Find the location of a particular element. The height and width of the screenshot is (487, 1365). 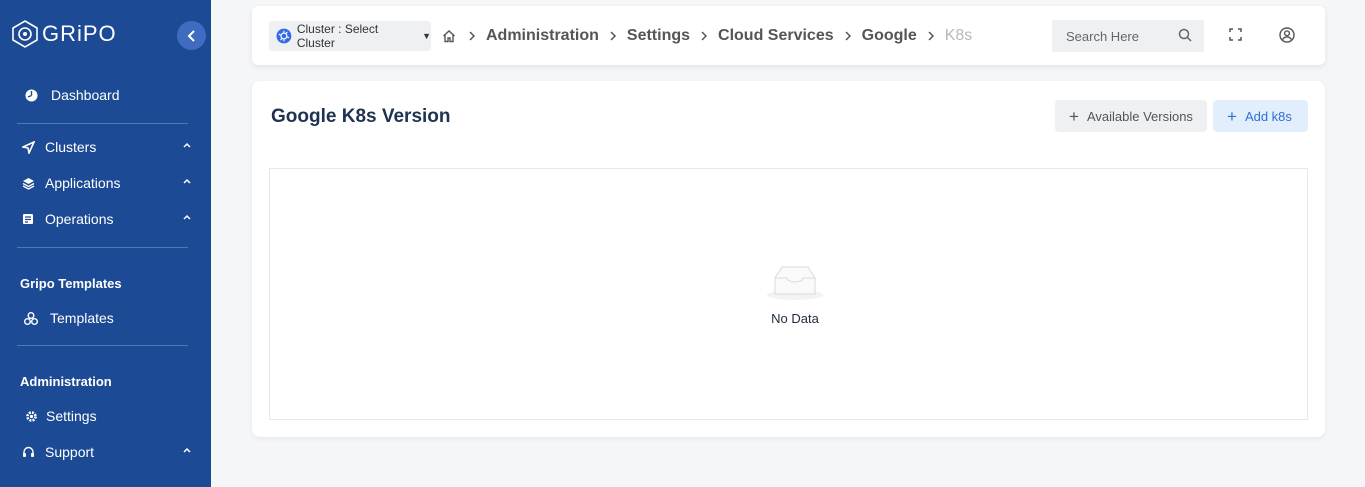

caret-down-icon: ▼ is located at coordinates (426, 36).